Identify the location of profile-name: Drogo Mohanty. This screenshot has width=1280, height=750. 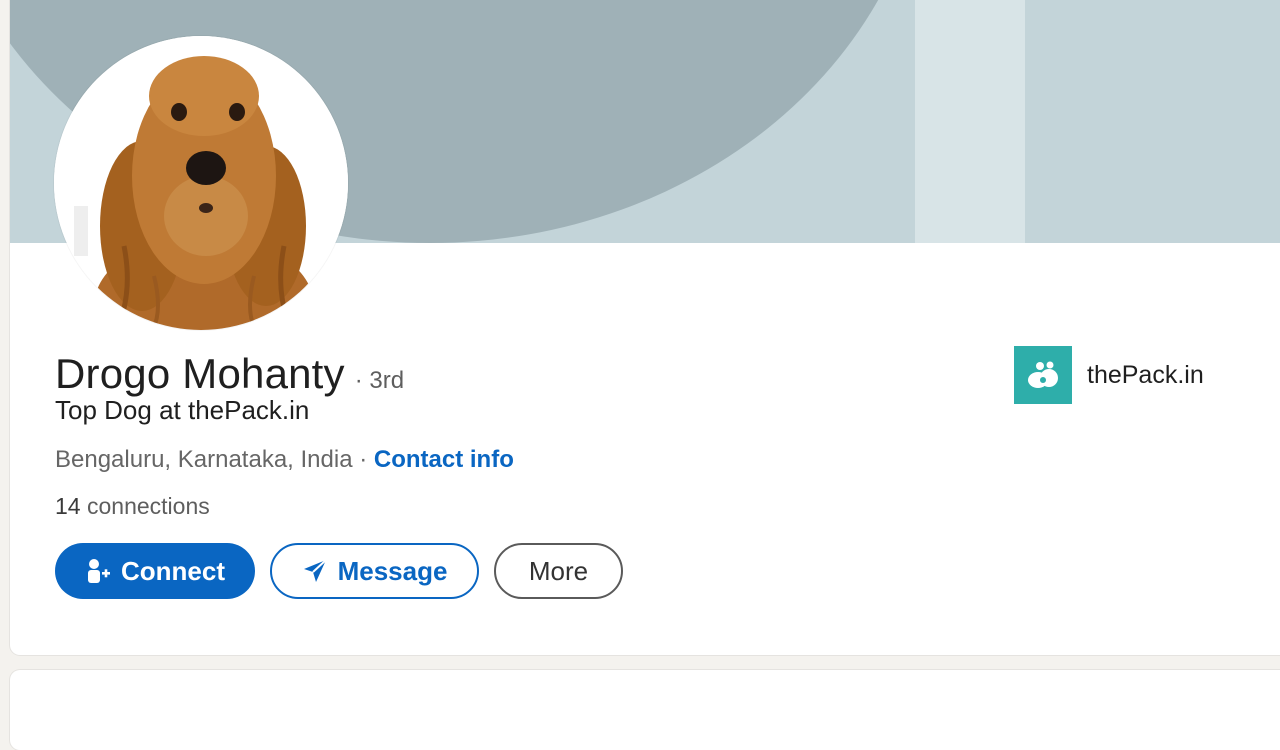
(200, 373).